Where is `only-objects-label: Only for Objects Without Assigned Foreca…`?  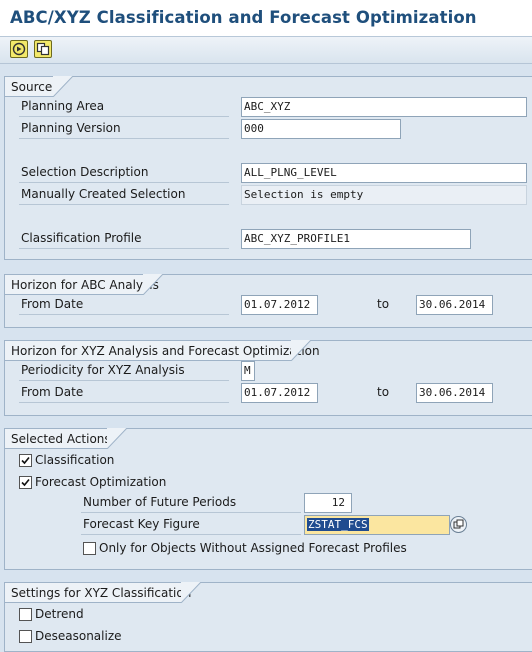
only-objects-label: Only for Objects Without Assigned Foreca… is located at coordinates (253, 548).